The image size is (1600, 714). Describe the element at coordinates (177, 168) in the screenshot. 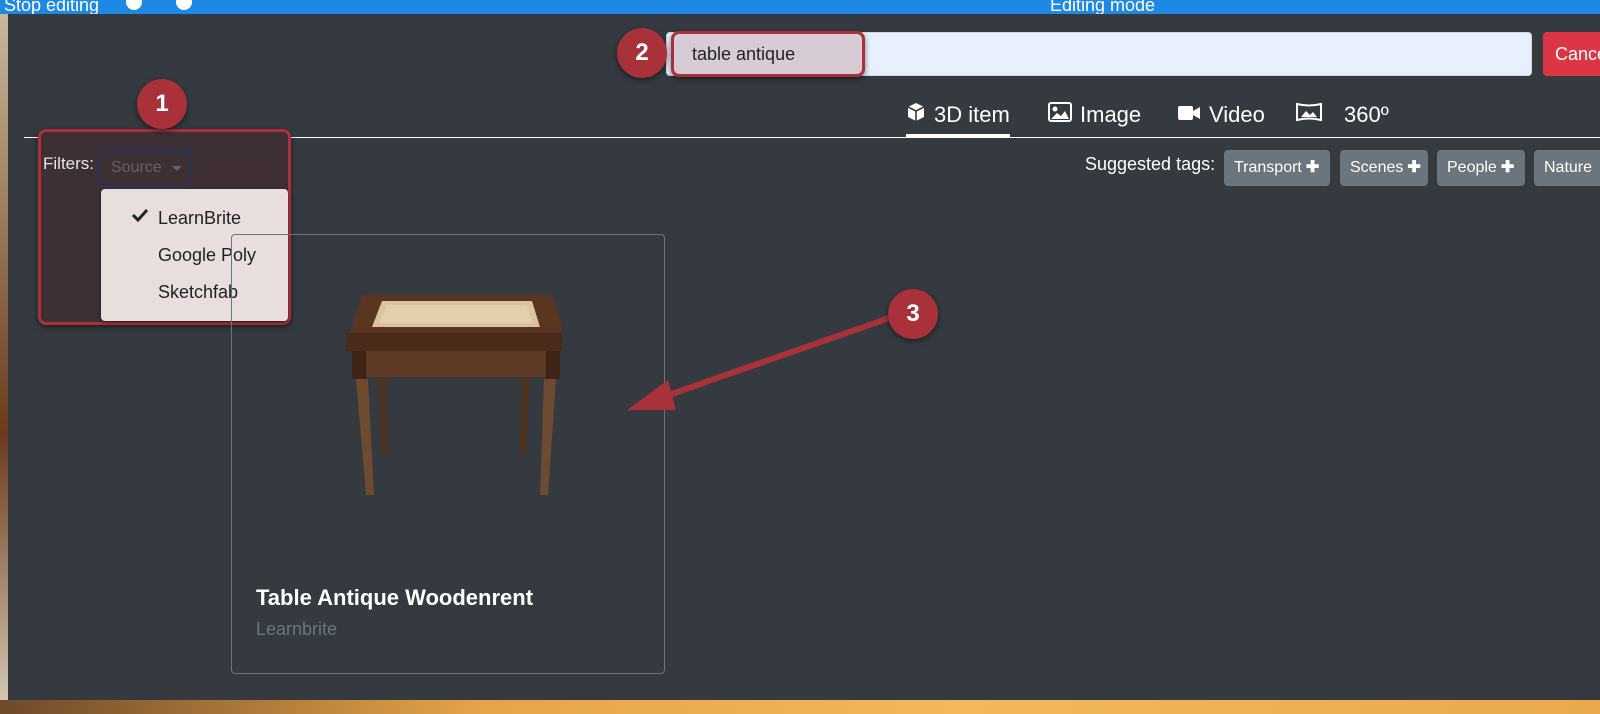

I see `caret-down-icon` at that location.